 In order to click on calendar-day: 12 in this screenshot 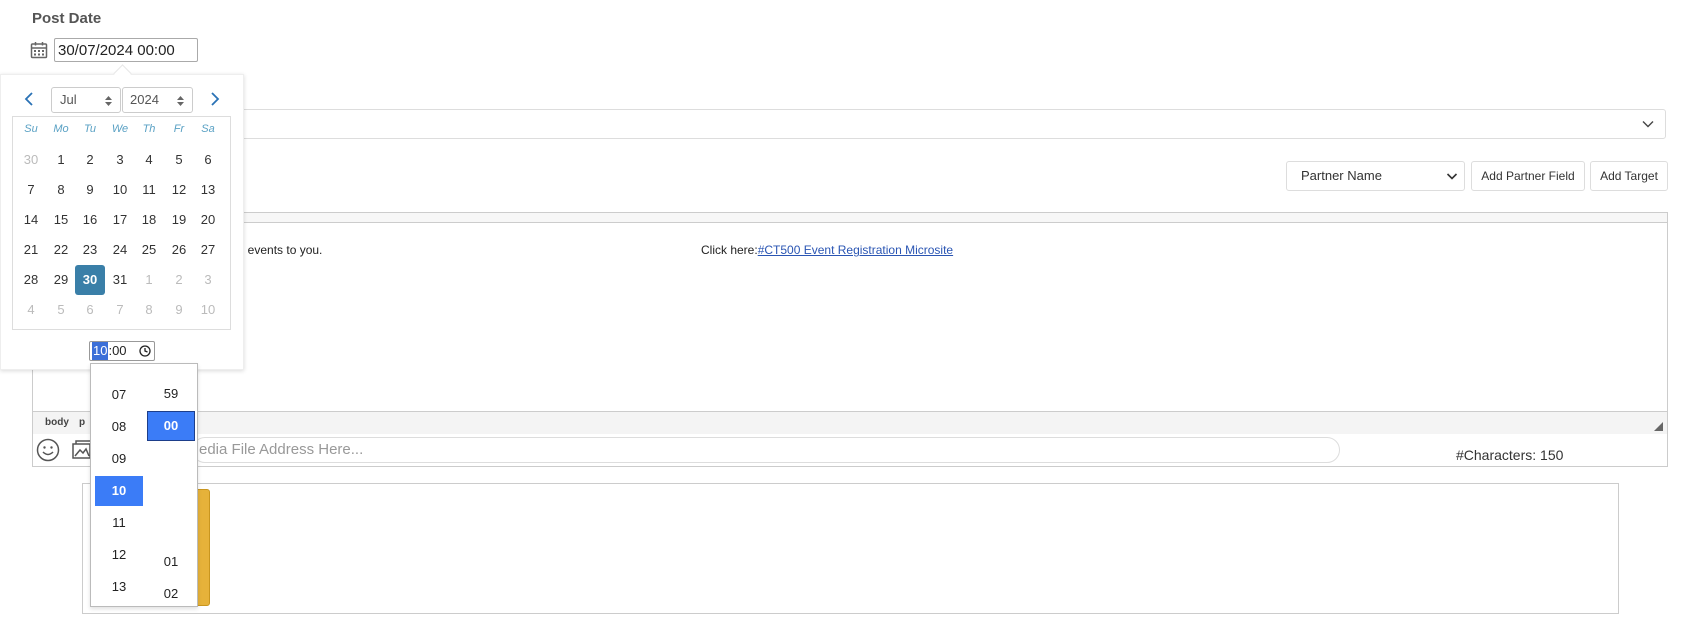, I will do `click(179, 190)`.